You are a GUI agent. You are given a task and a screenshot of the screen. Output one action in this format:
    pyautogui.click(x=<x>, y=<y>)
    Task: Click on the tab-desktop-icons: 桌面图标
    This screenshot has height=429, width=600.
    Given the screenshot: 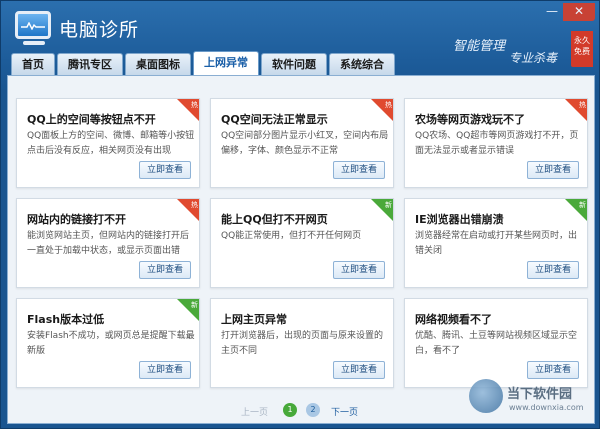 What is the action you would take?
    pyautogui.click(x=158, y=64)
    